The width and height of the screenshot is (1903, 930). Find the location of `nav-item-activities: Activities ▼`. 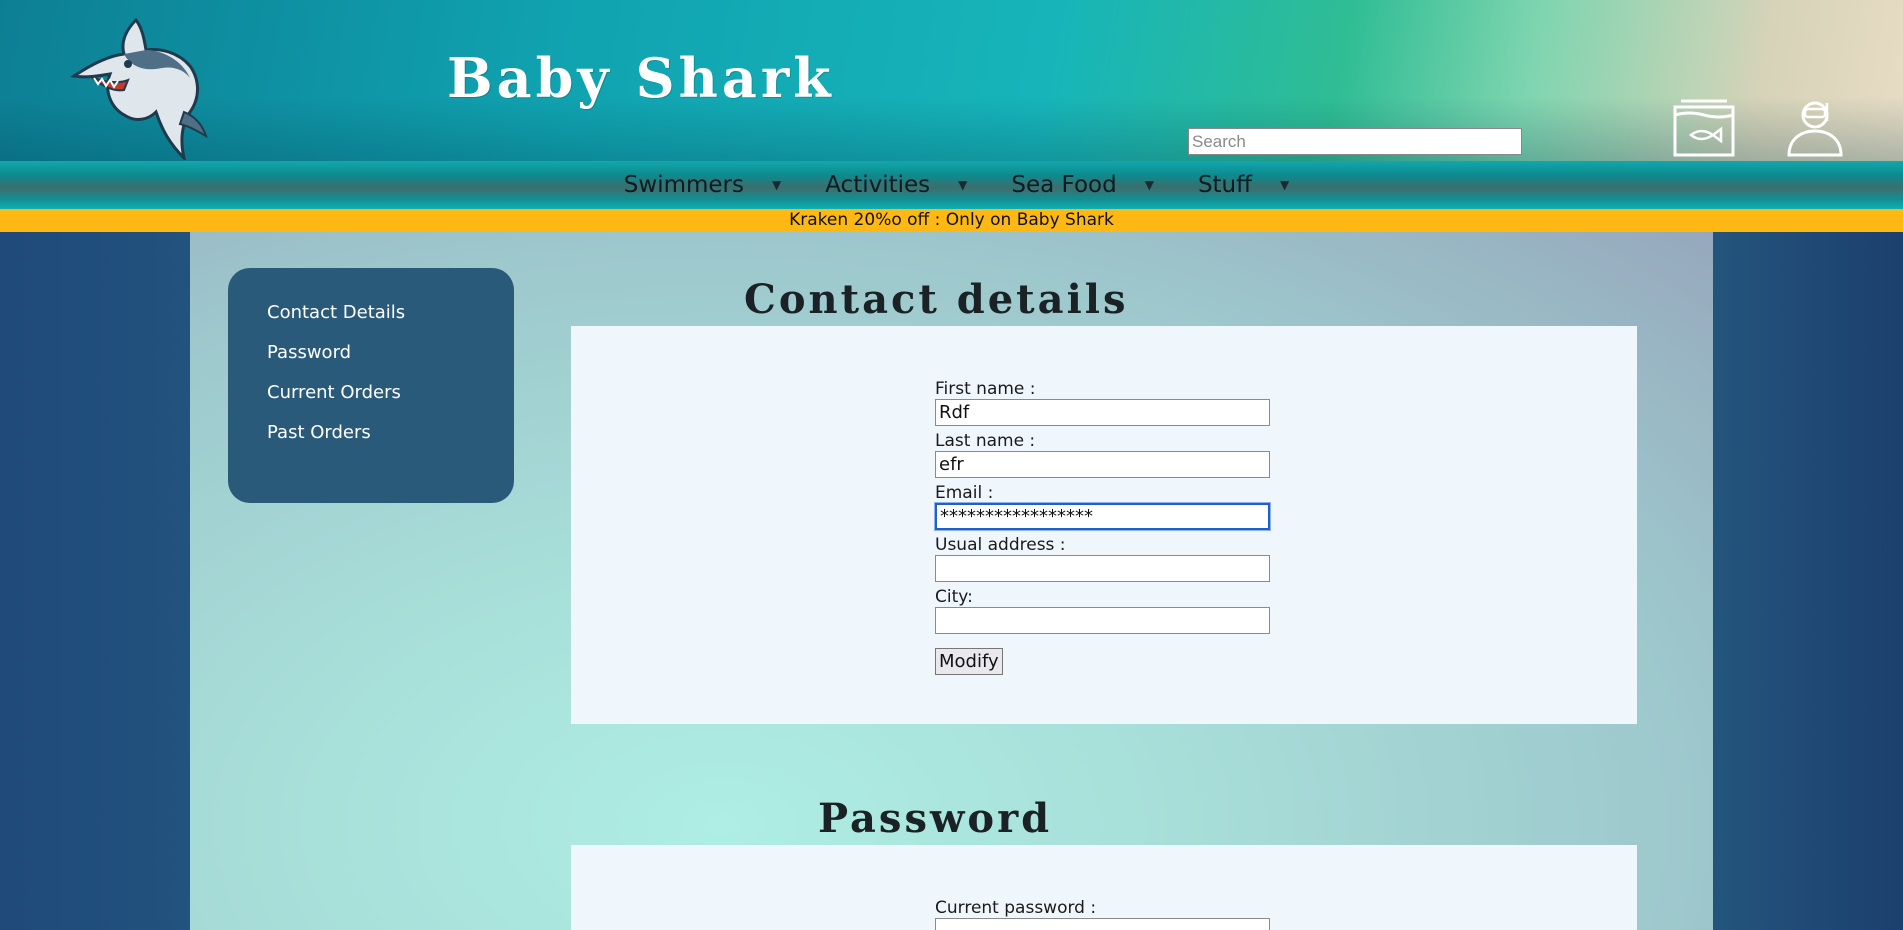

nav-item-activities: Activities ▼ is located at coordinates (896, 185).